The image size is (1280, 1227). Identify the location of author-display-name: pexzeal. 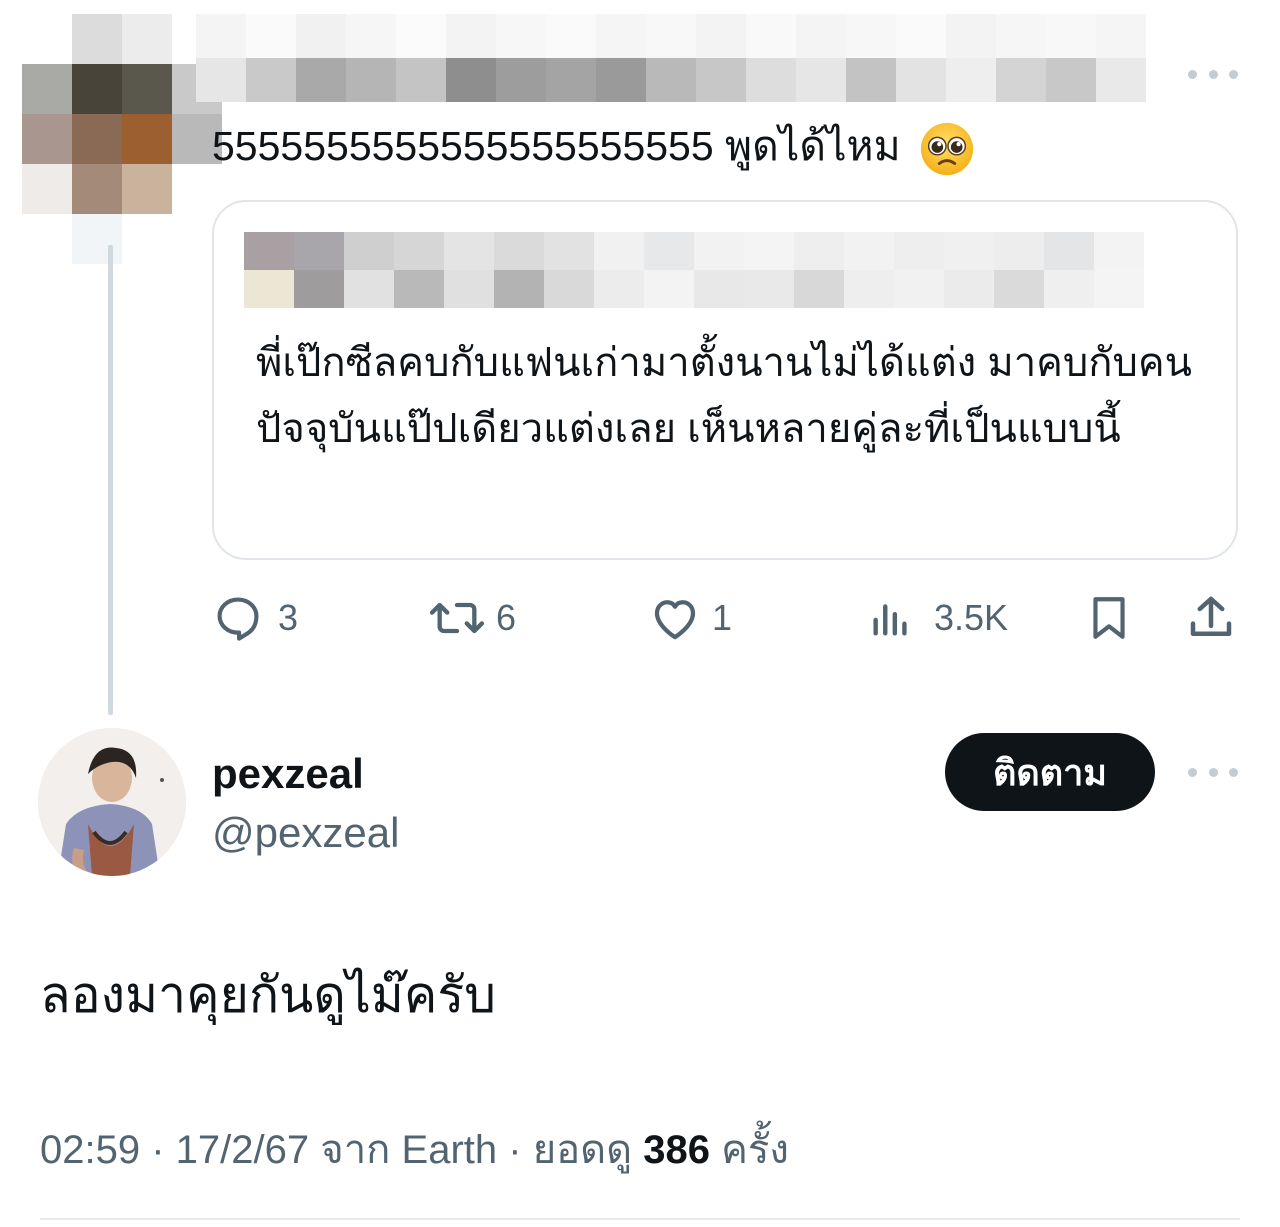
(288, 774).